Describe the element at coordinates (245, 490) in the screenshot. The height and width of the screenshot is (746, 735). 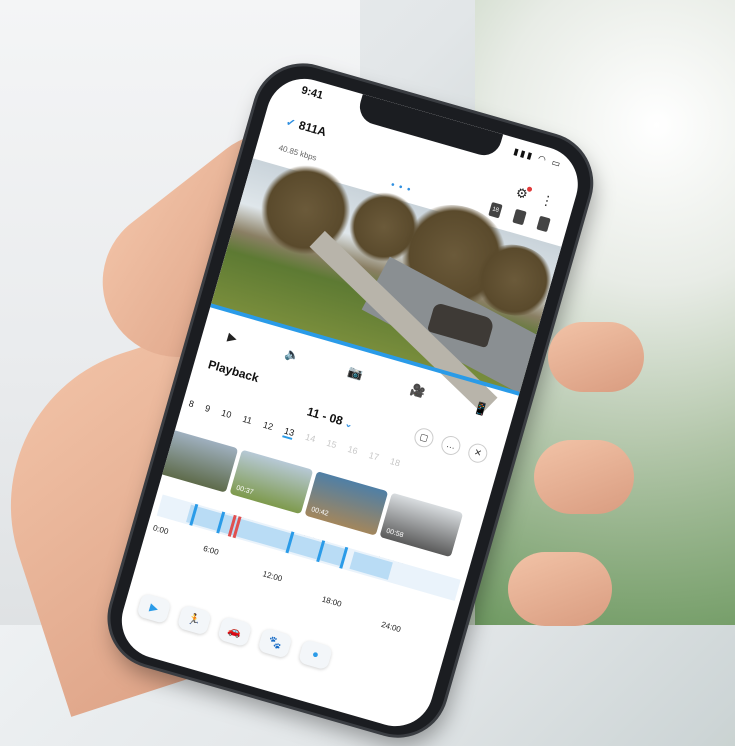
I see `clip-duration: 00:37` at that location.